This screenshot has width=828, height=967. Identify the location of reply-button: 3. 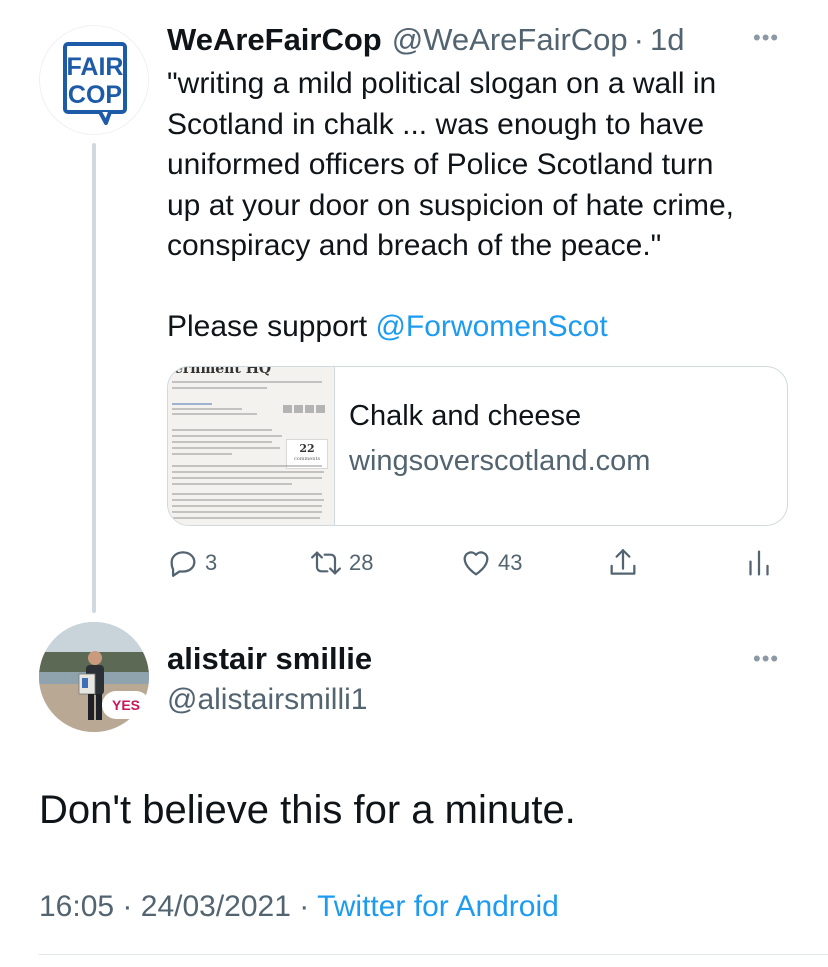
(191, 563).